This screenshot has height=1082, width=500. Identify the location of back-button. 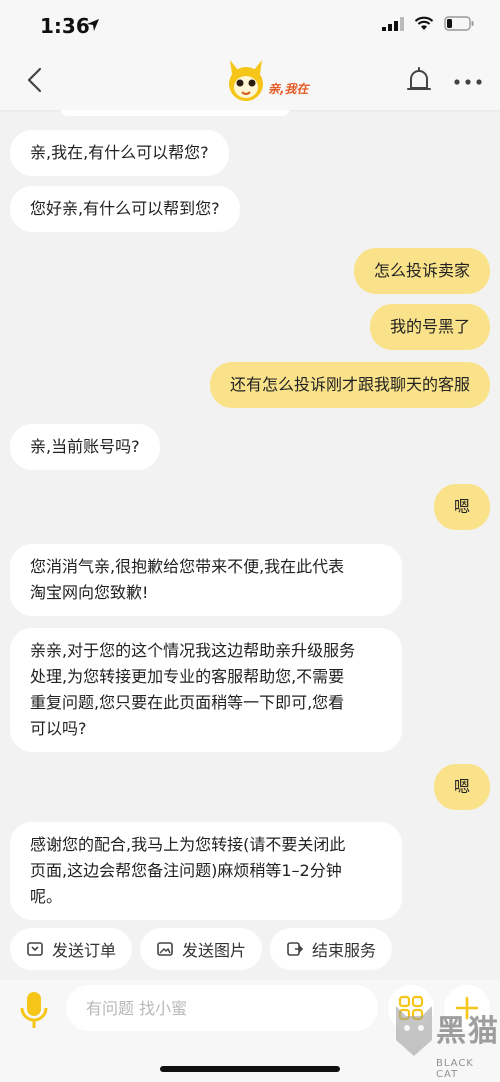
(34, 80).